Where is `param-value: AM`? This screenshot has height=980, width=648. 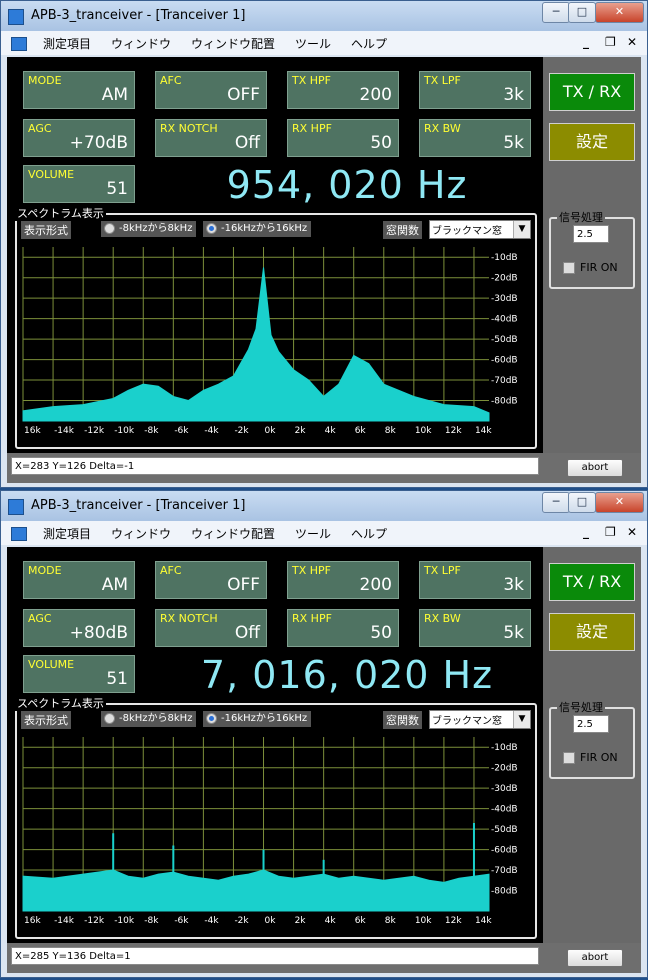
param-value: AM is located at coordinates (114, 95).